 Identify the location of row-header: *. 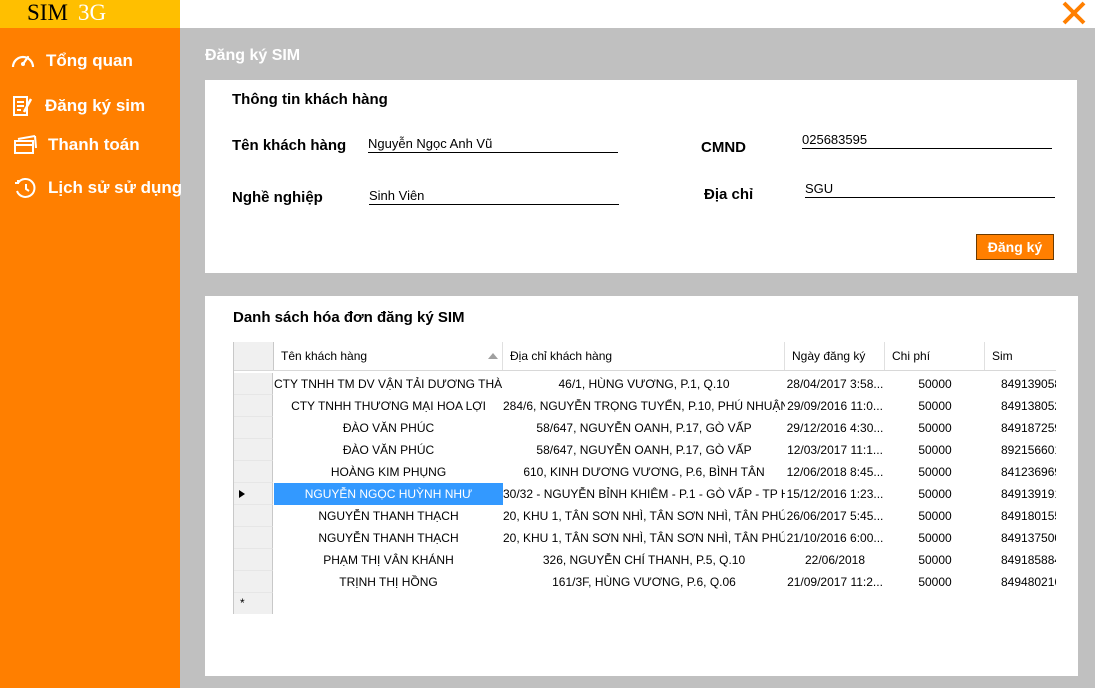
(253, 603).